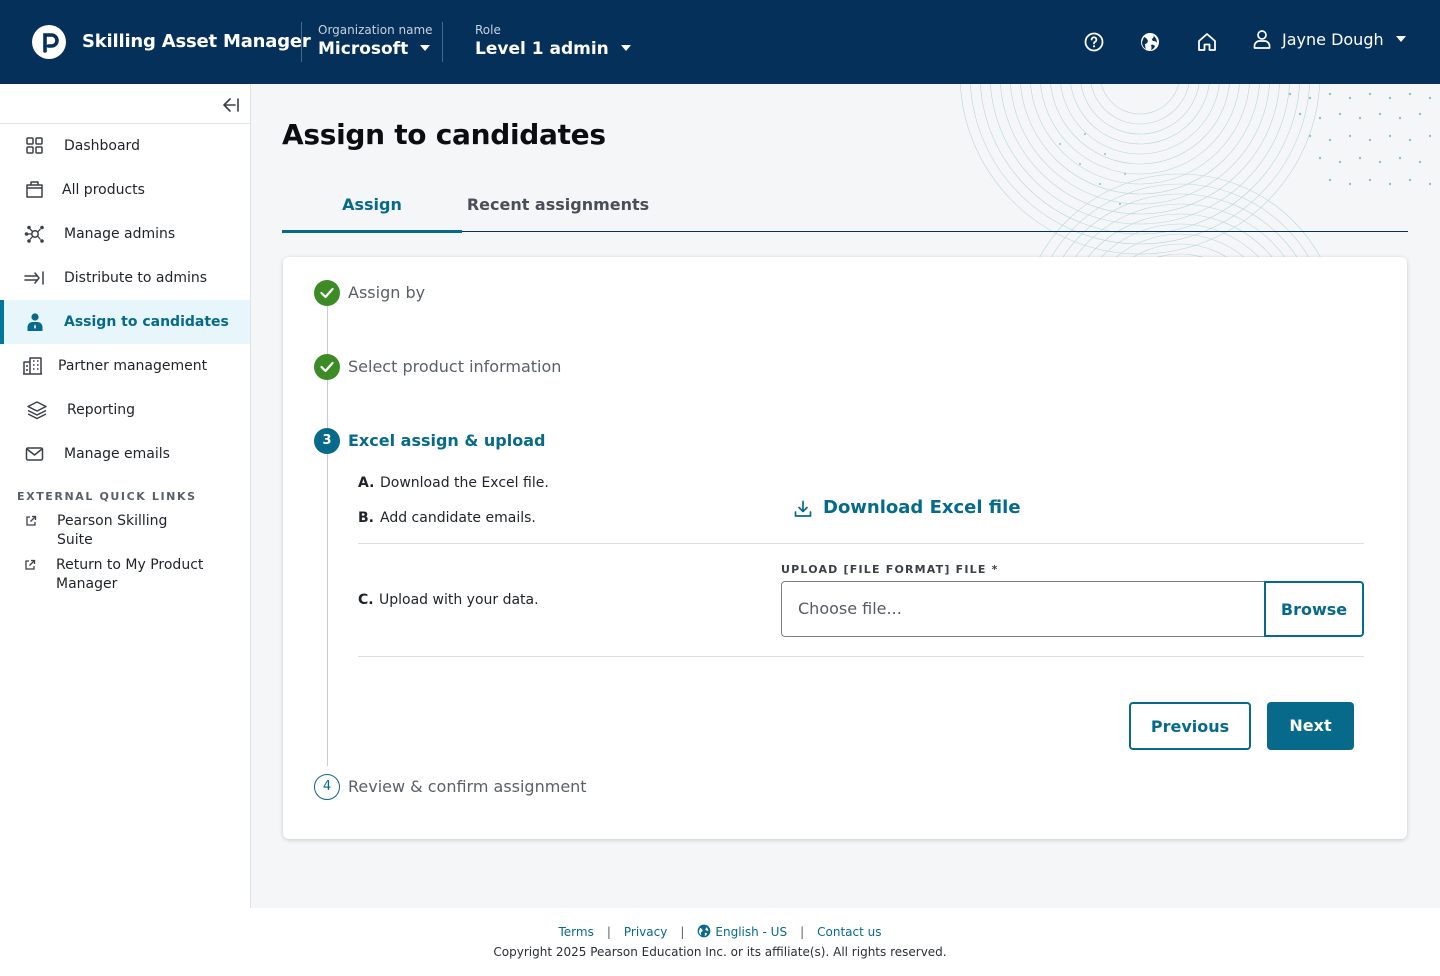 The image size is (1440, 976). I want to click on external-link-my-product-manager: Return to My Product Manager, so click(114, 575).